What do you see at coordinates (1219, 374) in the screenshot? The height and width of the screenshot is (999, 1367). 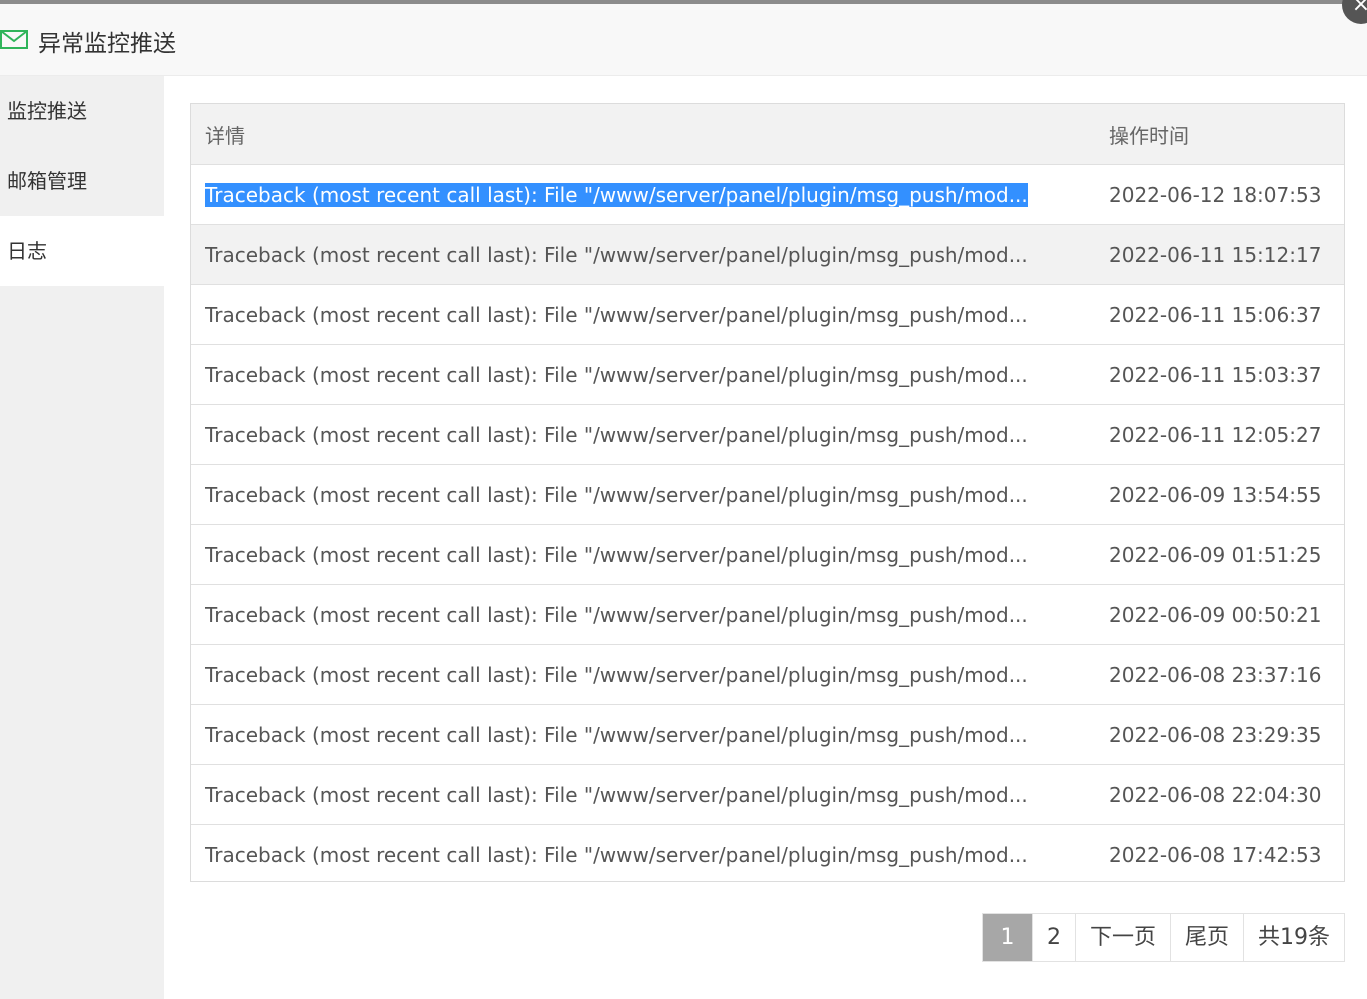 I see `log-time-cell: 2022-06-11 15:03:37` at bounding box center [1219, 374].